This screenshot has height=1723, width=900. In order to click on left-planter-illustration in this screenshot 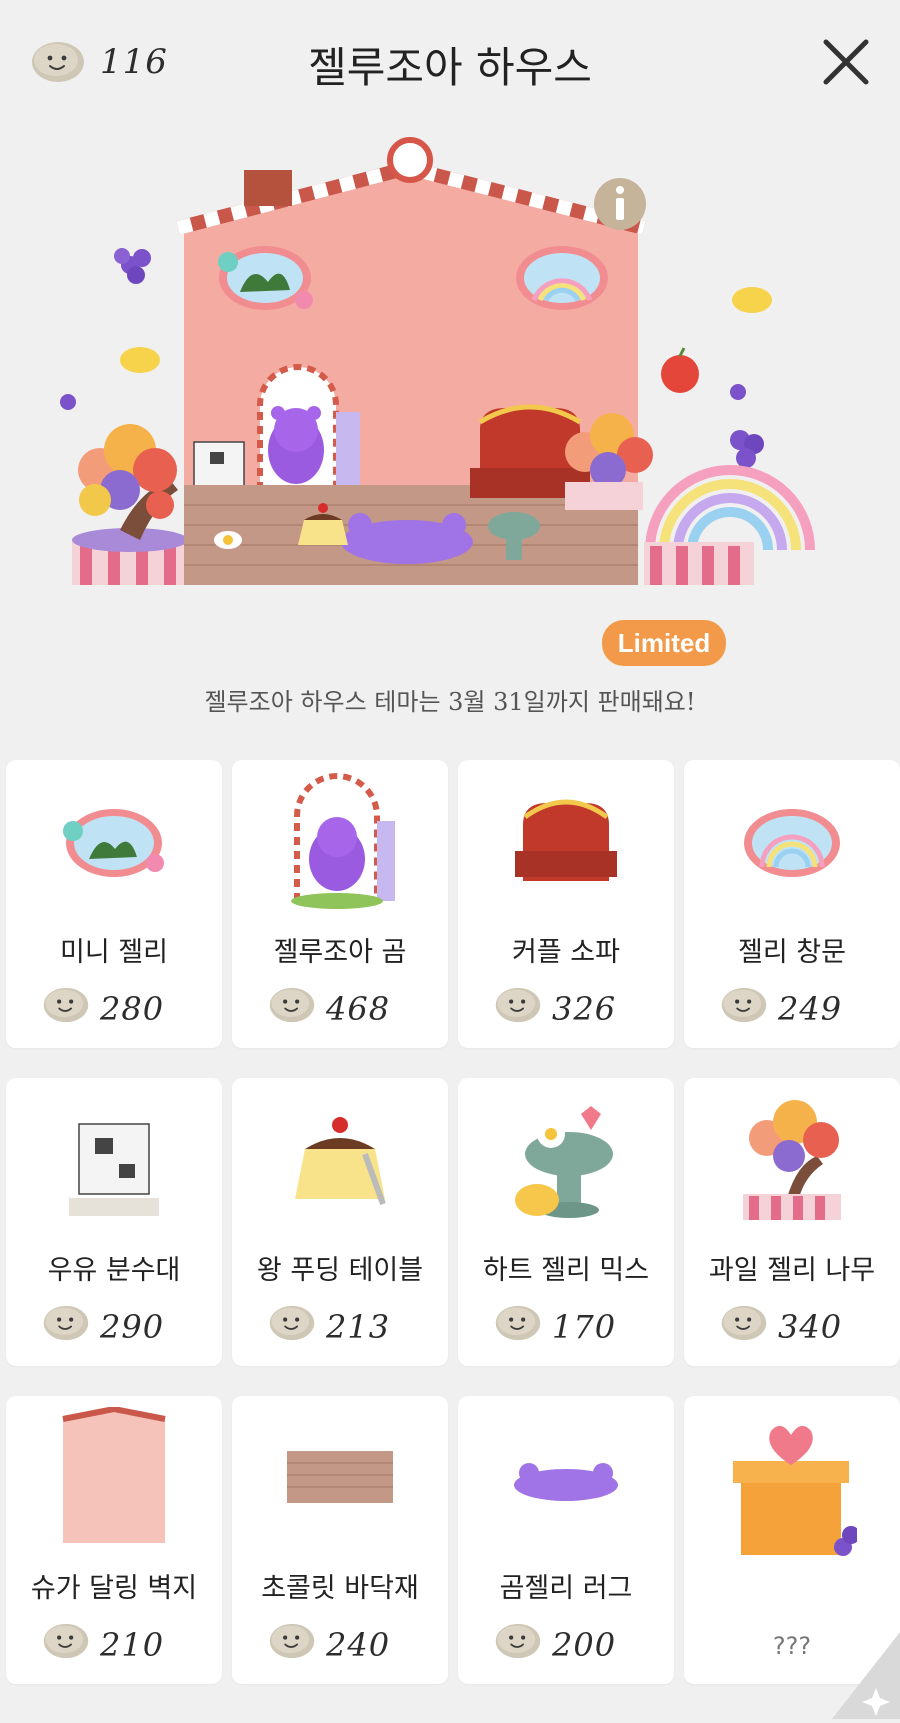, I will do `click(132, 504)`.